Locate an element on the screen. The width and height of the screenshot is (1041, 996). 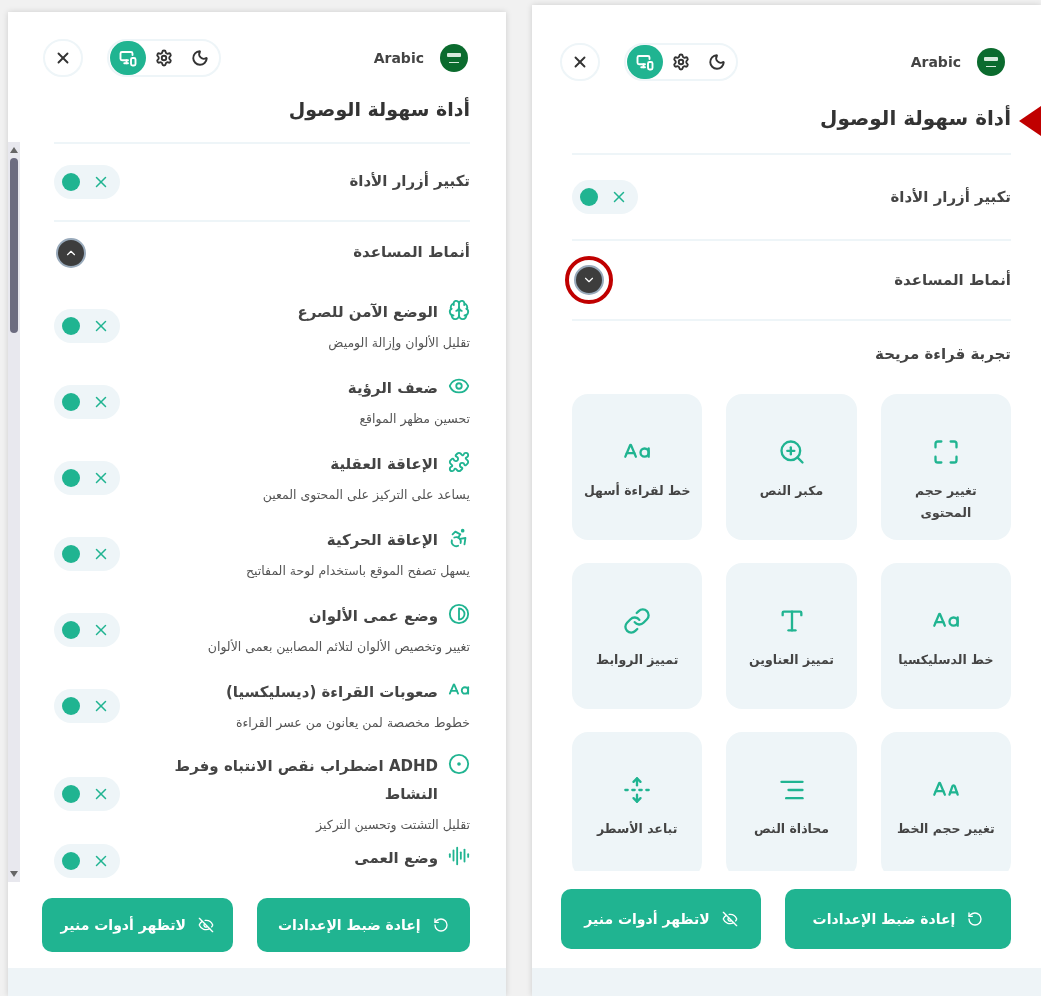
zoom-in-icon is located at coordinates (791, 451).